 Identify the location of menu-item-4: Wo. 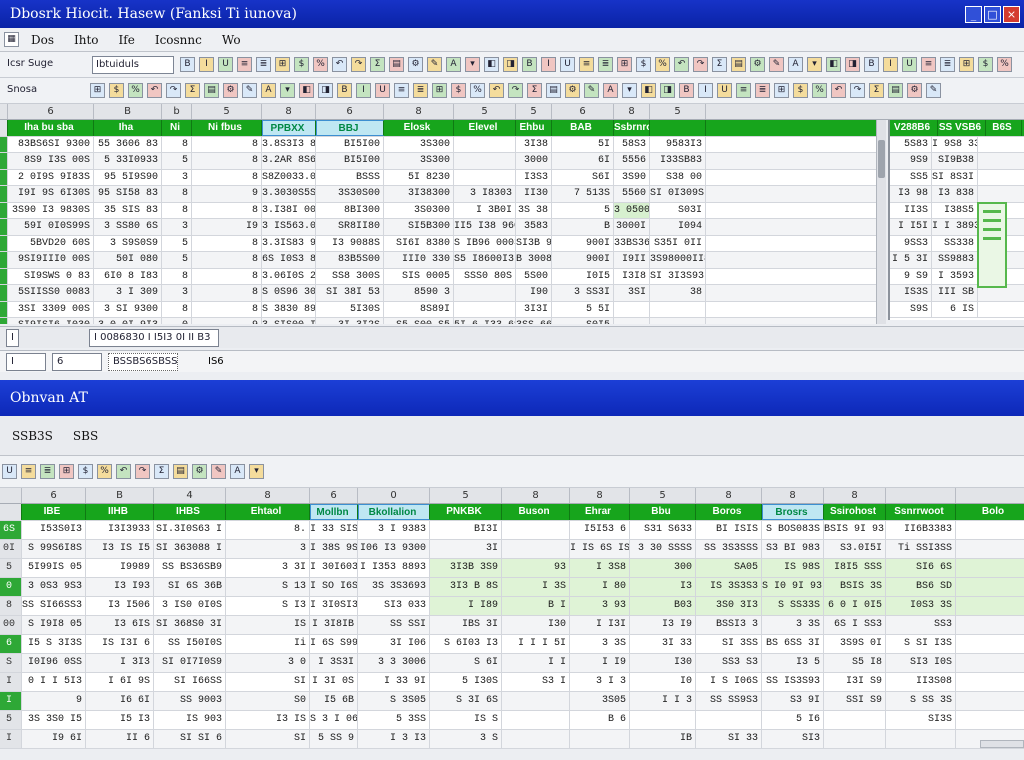
(231, 40).